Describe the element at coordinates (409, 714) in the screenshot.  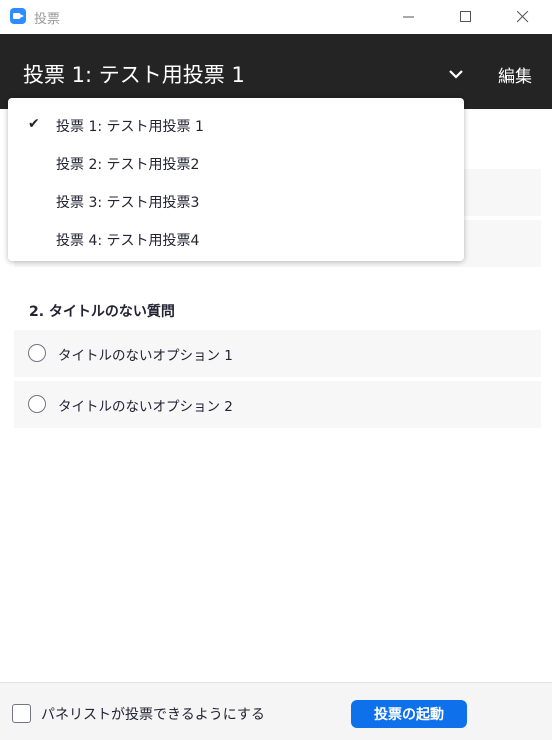
I see `launch-poll-button: 投票の起動` at that location.